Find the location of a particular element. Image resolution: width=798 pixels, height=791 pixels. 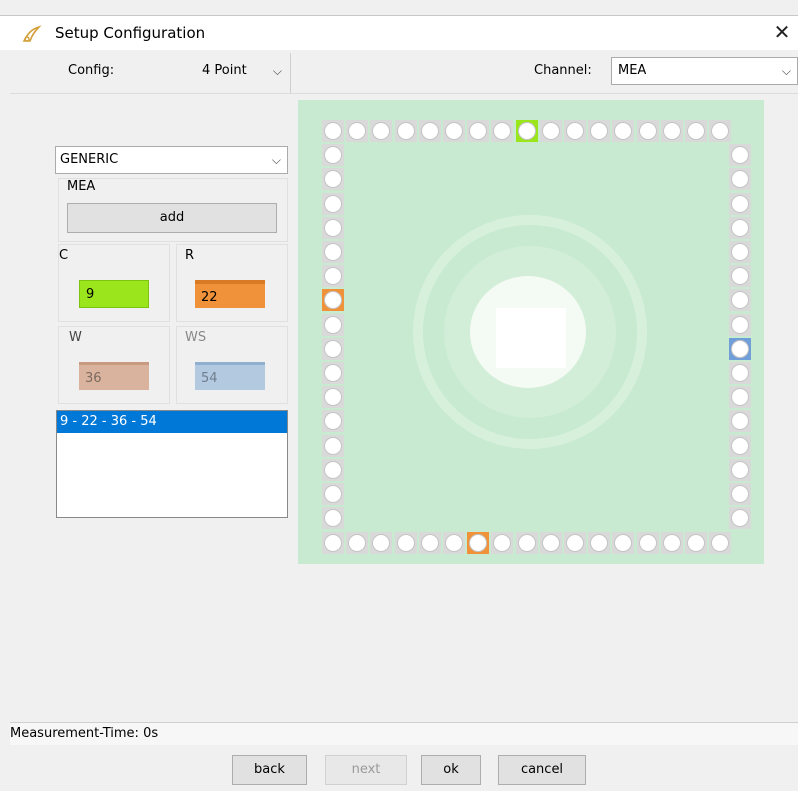

divider is located at coordinates (290, 73).